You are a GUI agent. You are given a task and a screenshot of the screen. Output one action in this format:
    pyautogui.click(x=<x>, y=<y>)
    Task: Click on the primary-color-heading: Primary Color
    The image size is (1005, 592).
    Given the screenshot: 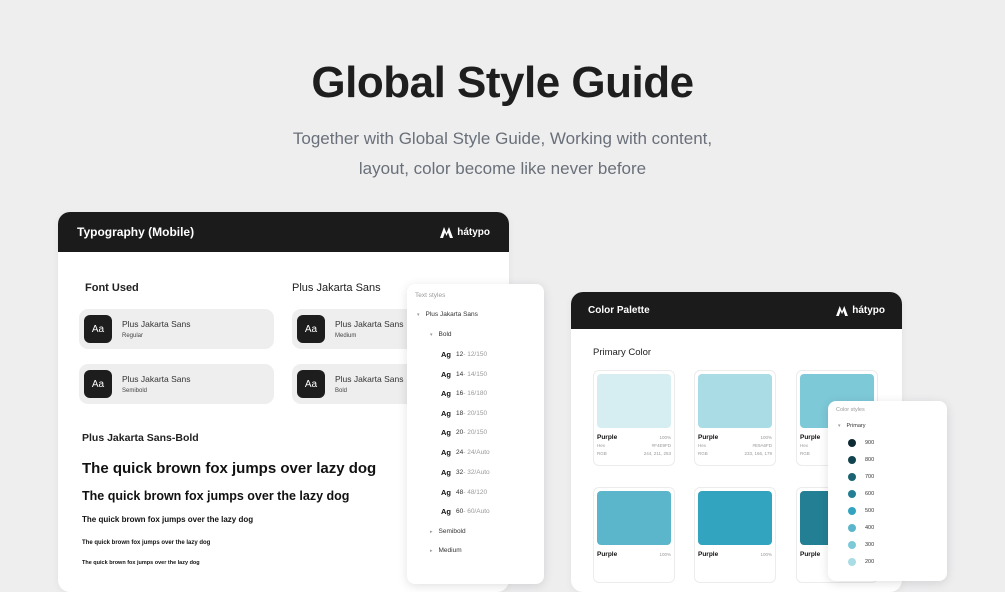 What is the action you would take?
    pyautogui.click(x=622, y=352)
    